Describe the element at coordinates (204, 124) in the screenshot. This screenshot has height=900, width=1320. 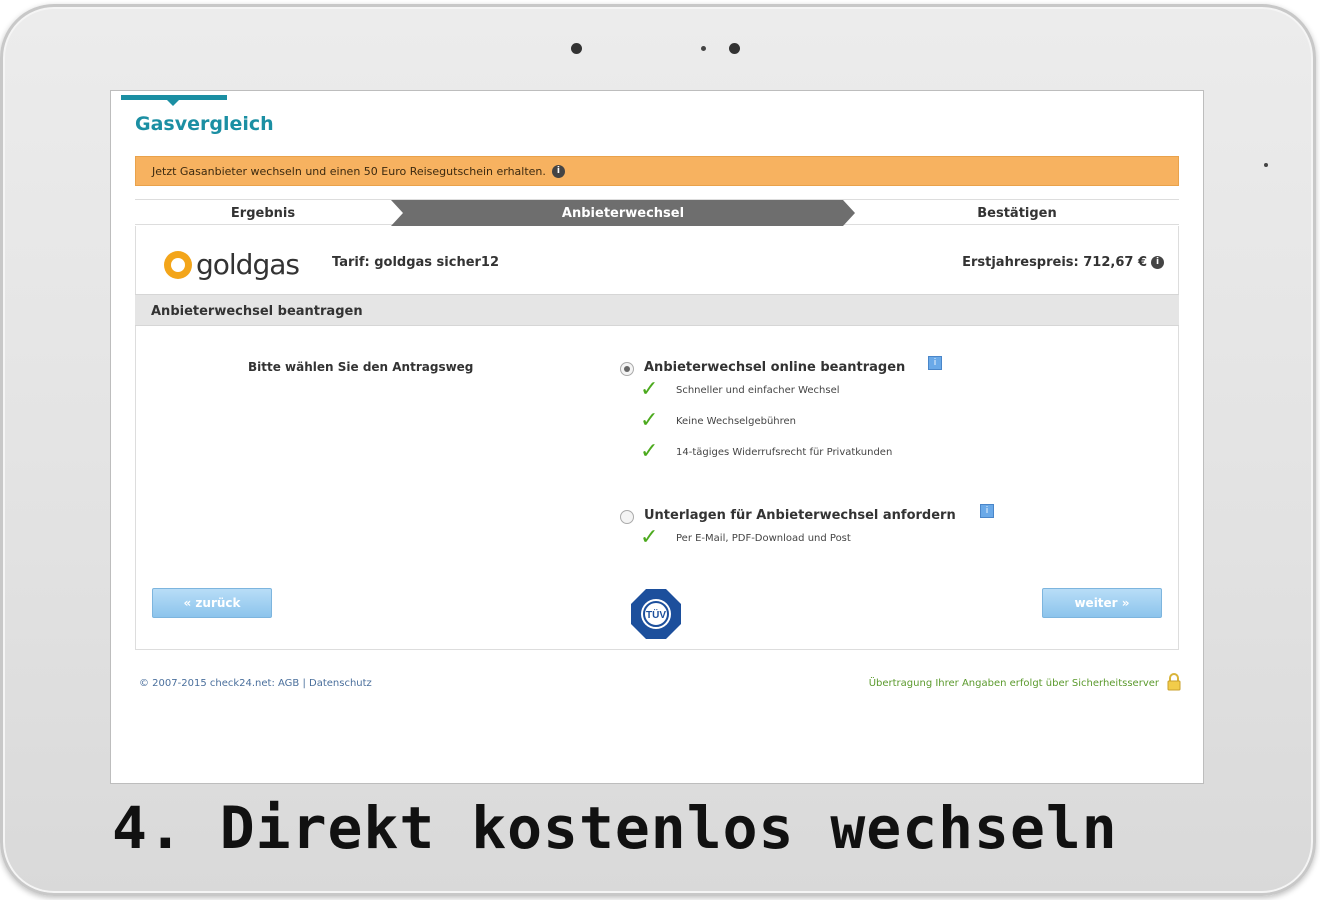
I see `page-title: Gasvergleich` at that location.